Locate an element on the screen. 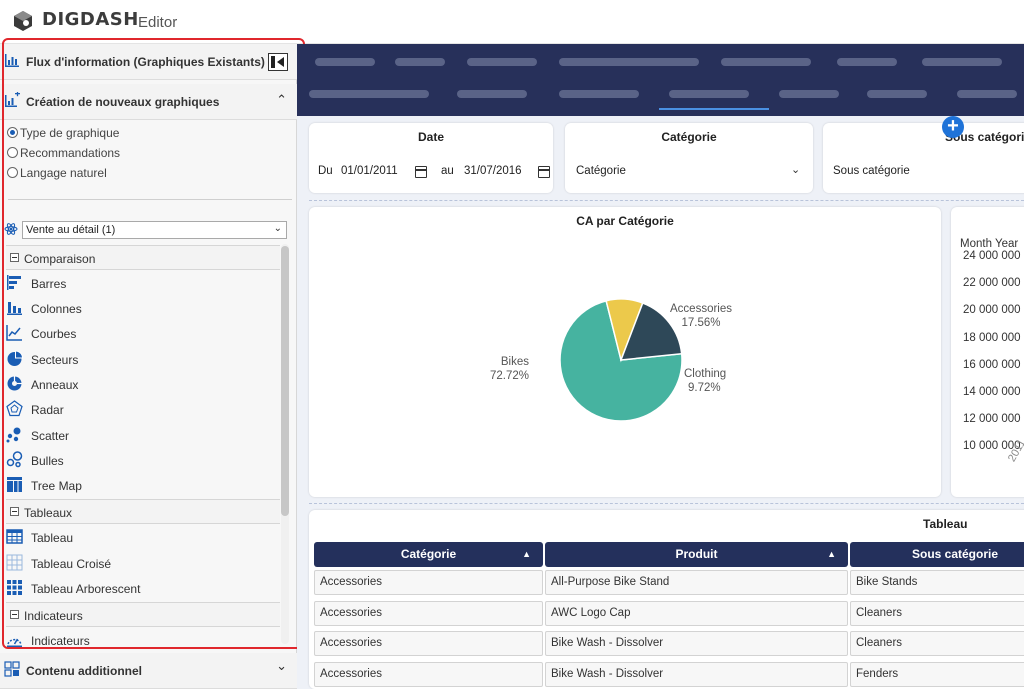 Image resolution: width=1024 pixels, height=689 pixels. y-tick-label: 16 000 000 is located at coordinates (992, 364).